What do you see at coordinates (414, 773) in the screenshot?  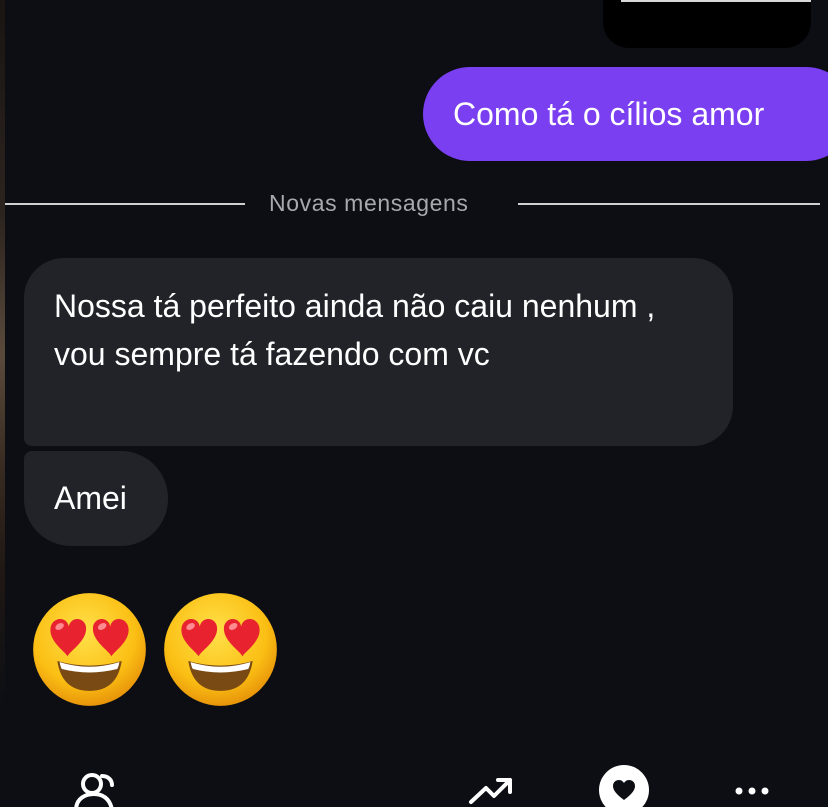 I see `bottom-toolbar` at bounding box center [414, 773].